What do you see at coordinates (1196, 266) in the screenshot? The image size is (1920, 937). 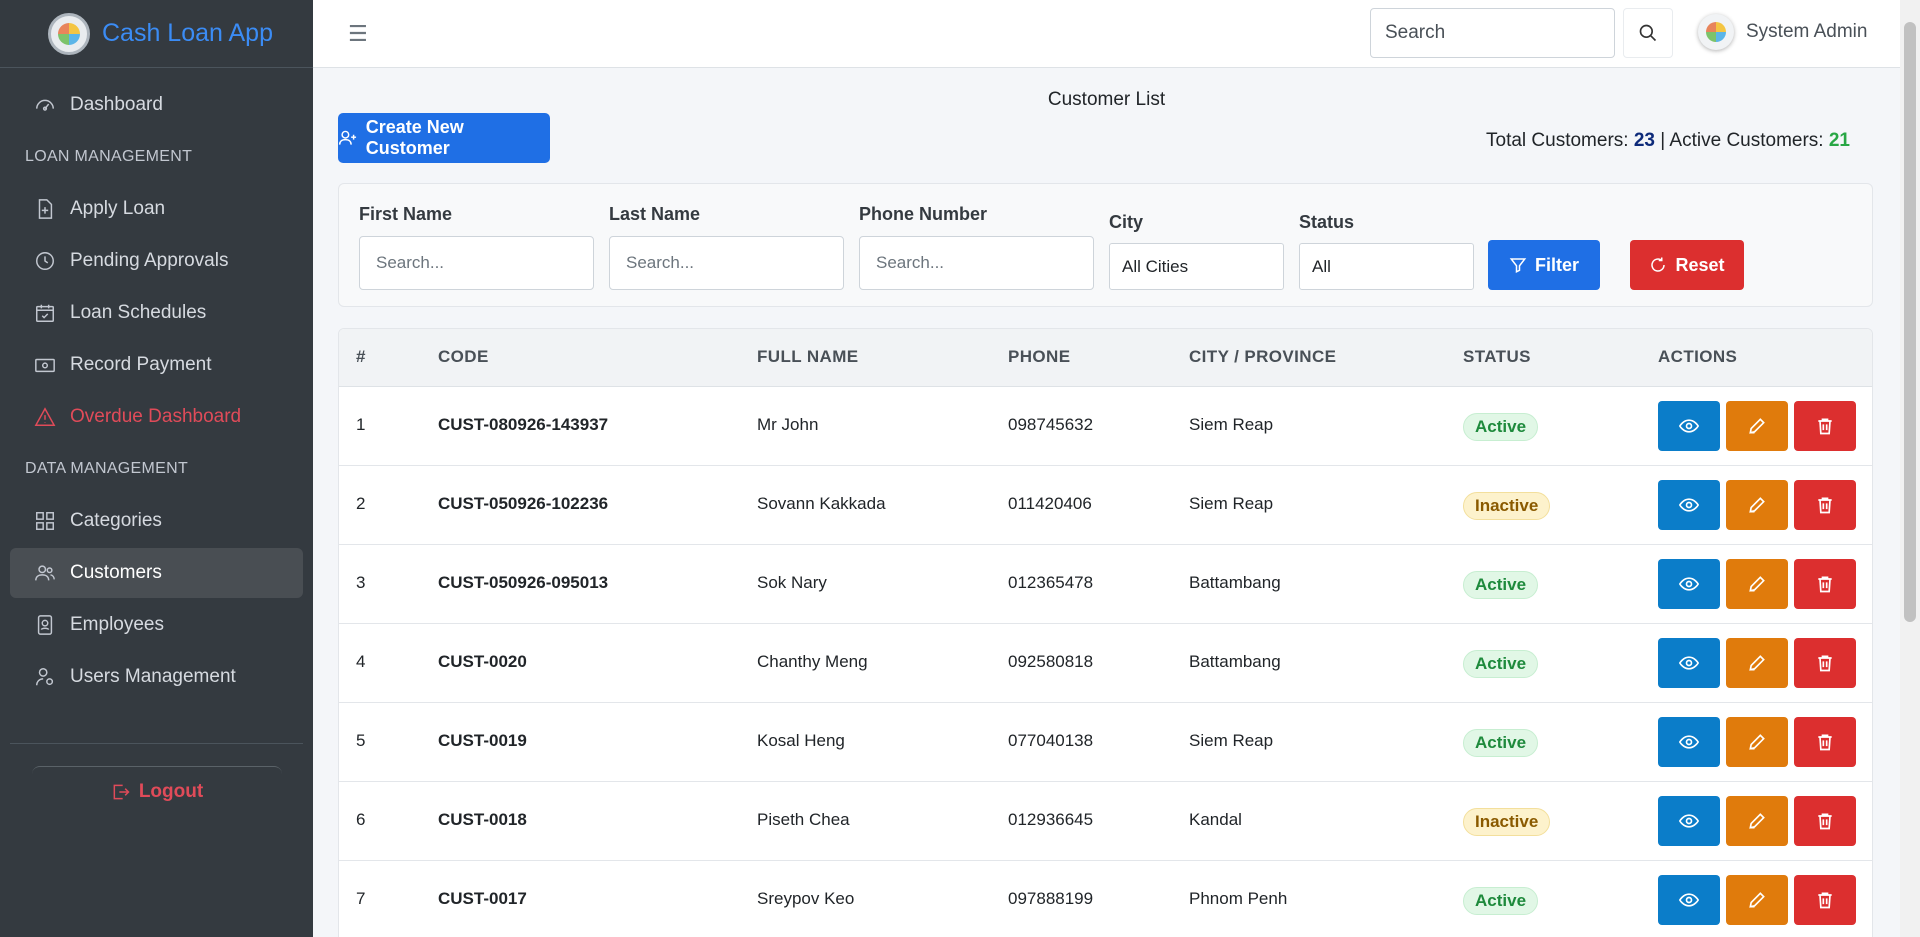 I see `city-select: All Cities` at bounding box center [1196, 266].